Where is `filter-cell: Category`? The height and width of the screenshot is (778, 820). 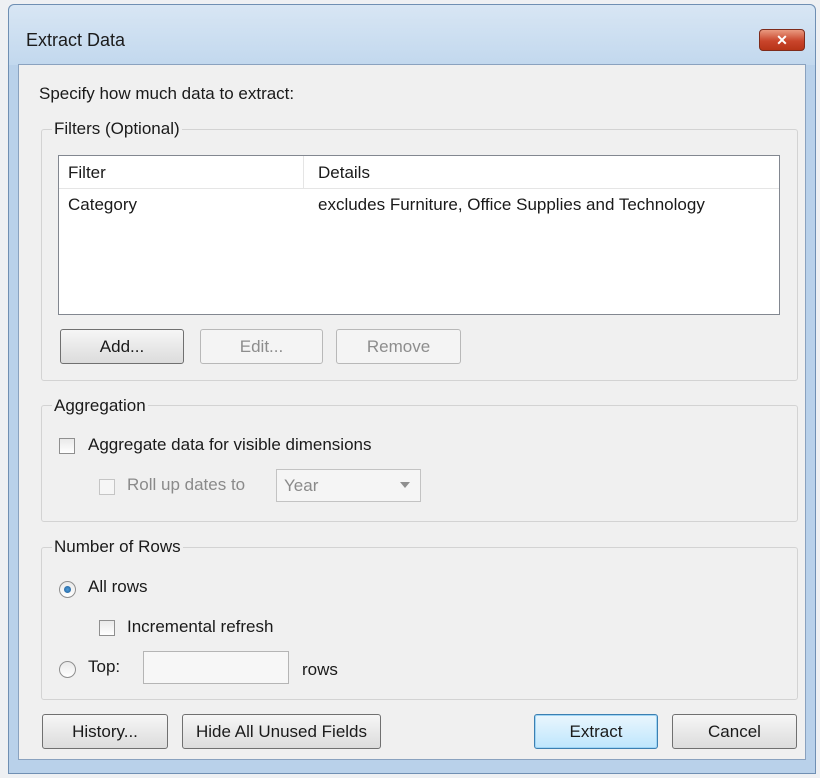 filter-cell: Category is located at coordinates (102, 204).